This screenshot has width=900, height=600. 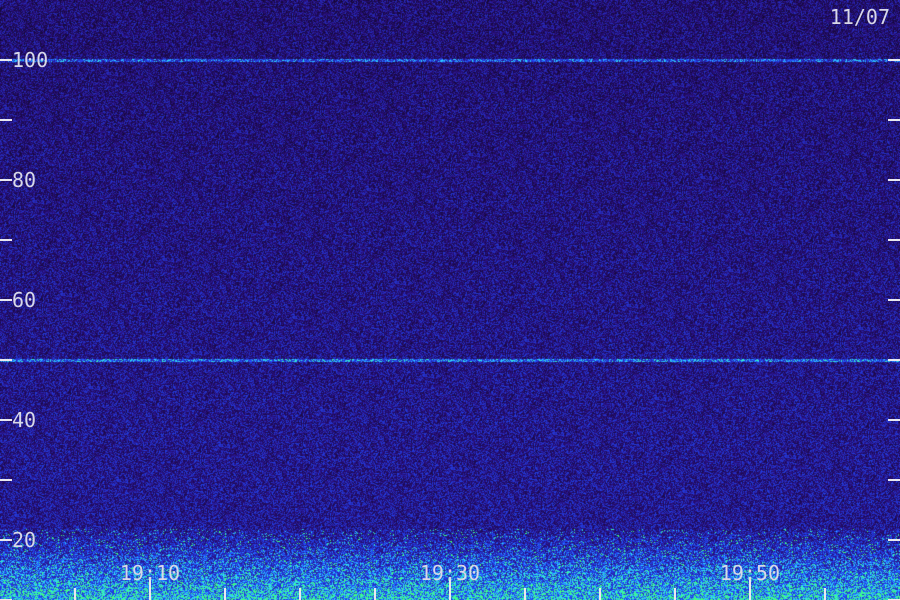 I want to click on y-tick-label: 60, so click(x=24, y=300).